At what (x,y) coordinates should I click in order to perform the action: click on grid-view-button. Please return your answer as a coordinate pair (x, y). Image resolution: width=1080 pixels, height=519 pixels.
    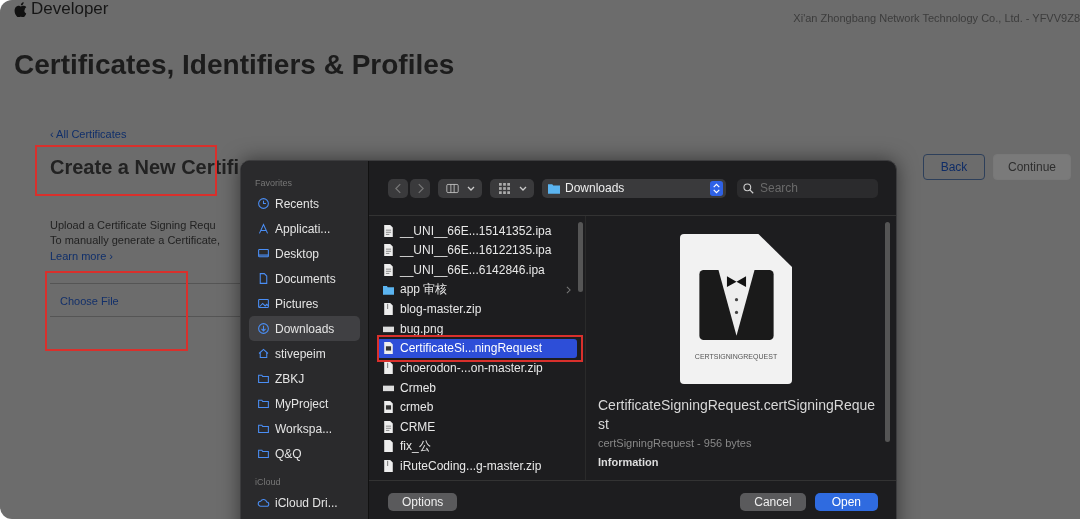
    Looking at the image, I should click on (512, 188).